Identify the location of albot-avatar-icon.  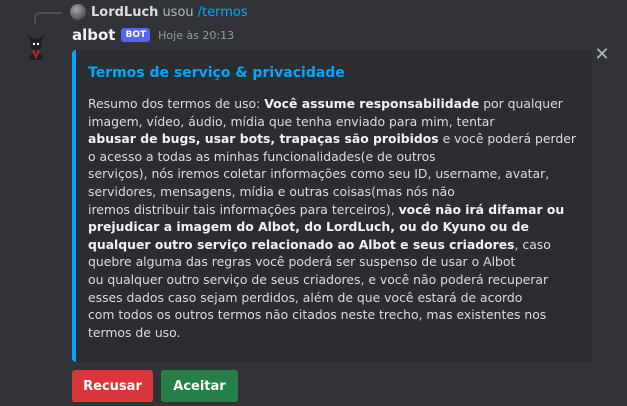
(36, 47).